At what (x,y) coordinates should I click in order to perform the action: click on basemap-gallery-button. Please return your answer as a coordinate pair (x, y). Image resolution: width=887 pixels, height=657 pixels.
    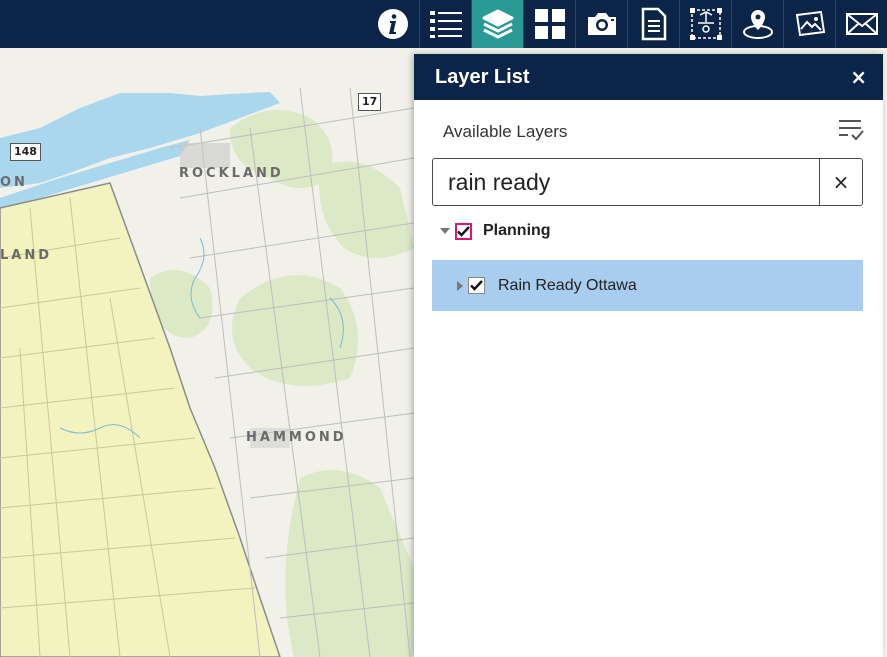
    Looking at the image, I should click on (549, 24).